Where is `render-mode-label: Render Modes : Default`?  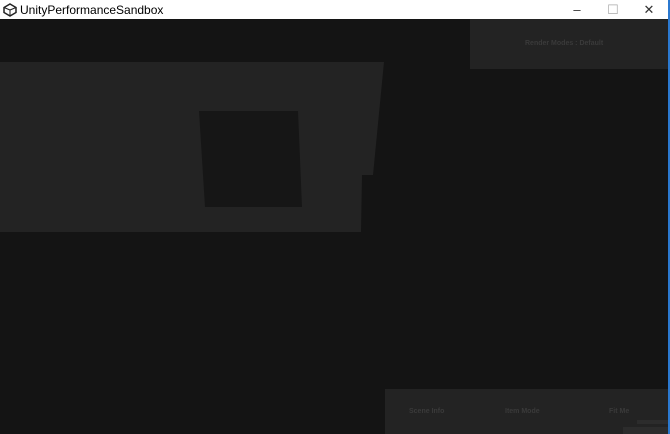 render-mode-label: Render Modes : Default is located at coordinates (564, 43).